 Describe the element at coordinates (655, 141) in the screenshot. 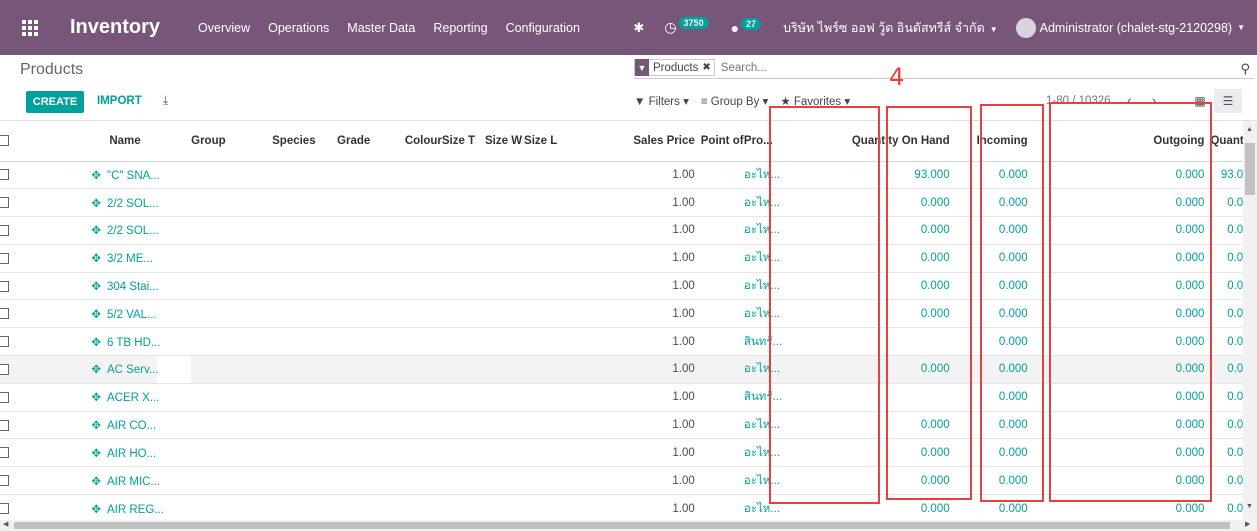

I see `column-header-sales-price: Sales Price` at that location.